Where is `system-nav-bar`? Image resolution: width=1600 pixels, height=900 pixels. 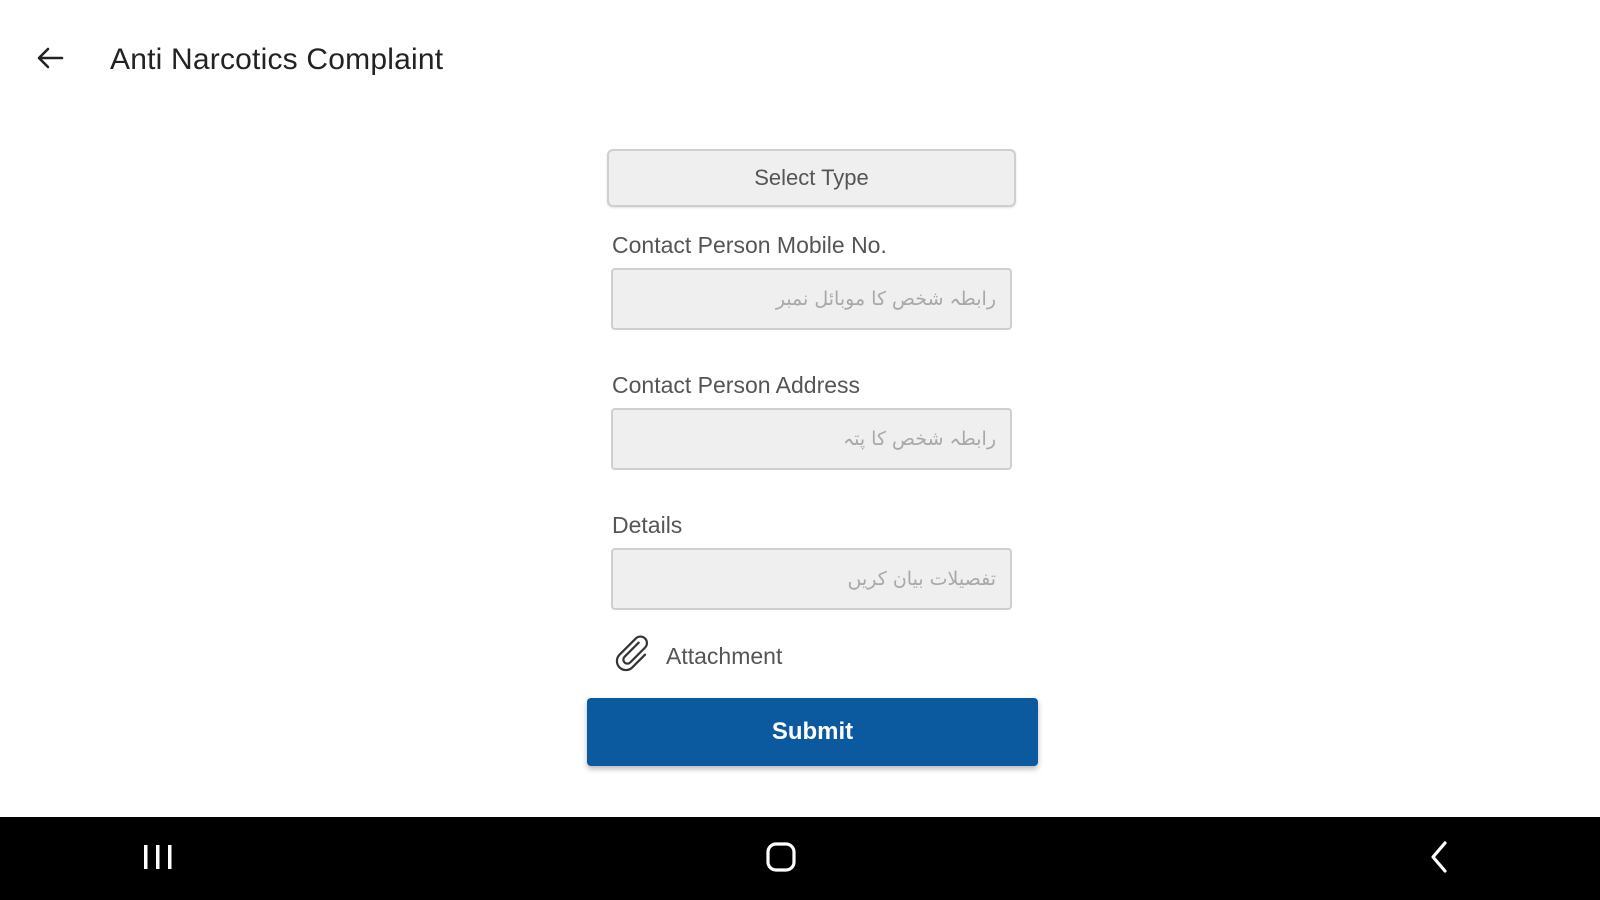 system-nav-bar is located at coordinates (800, 858).